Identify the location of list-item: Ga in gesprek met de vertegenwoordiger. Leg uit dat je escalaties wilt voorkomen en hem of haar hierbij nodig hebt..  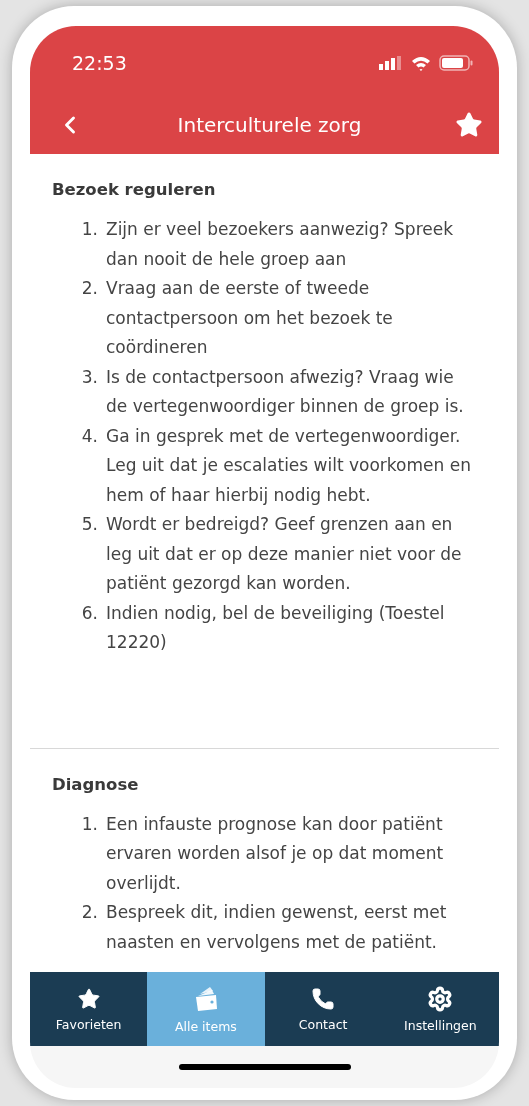
(289, 465).